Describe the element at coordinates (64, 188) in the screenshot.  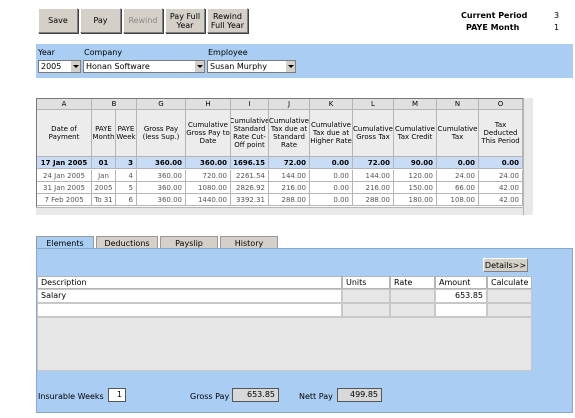
I see `row-date: 31 Jan 2005` at that location.